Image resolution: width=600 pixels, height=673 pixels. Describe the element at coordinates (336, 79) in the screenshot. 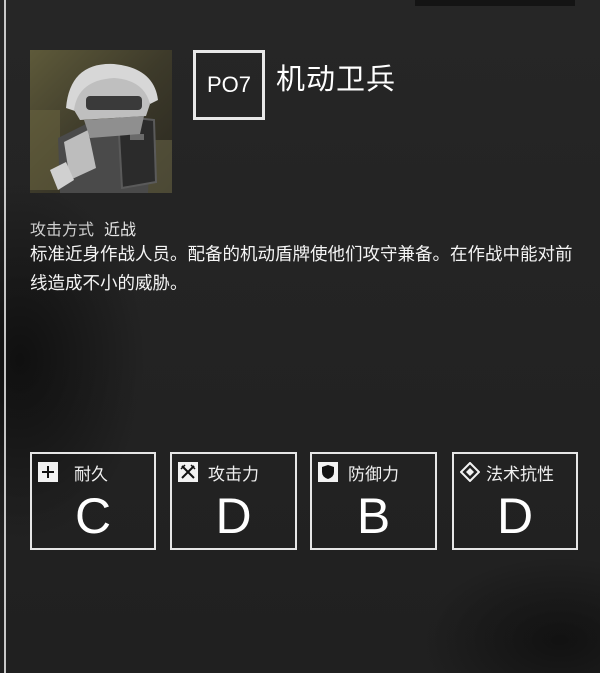

I see `unit-name: 机动卫兵` at that location.